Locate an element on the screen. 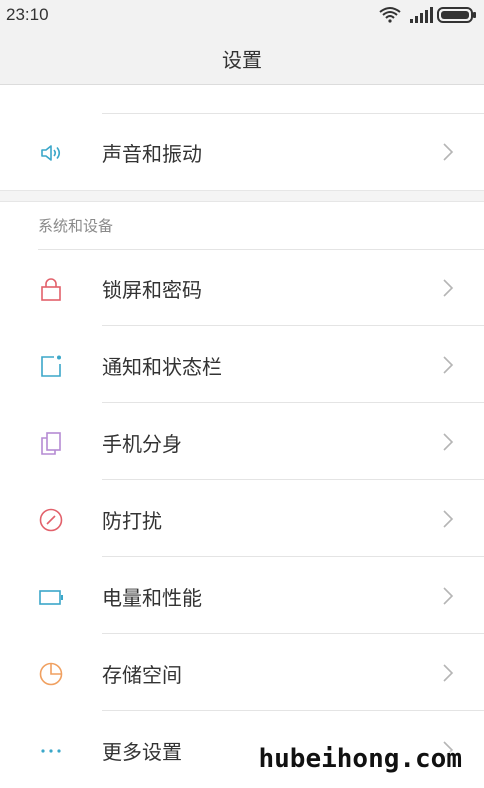 This screenshot has width=484, height=788. settings-item-label: 防打扰 is located at coordinates (132, 521).